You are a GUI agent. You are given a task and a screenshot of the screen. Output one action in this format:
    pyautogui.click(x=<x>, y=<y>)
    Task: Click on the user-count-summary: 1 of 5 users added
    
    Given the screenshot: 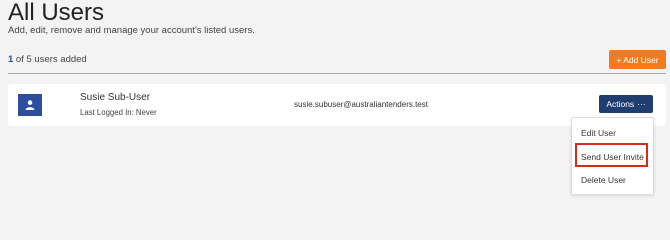 What is the action you would take?
    pyautogui.click(x=47, y=59)
    